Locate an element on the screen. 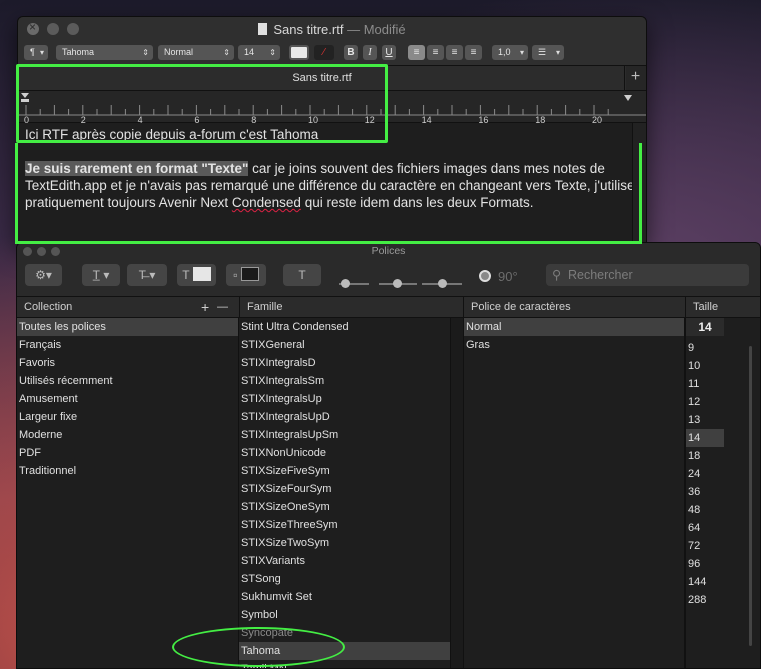  new-tab-button: + is located at coordinates (635, 78).